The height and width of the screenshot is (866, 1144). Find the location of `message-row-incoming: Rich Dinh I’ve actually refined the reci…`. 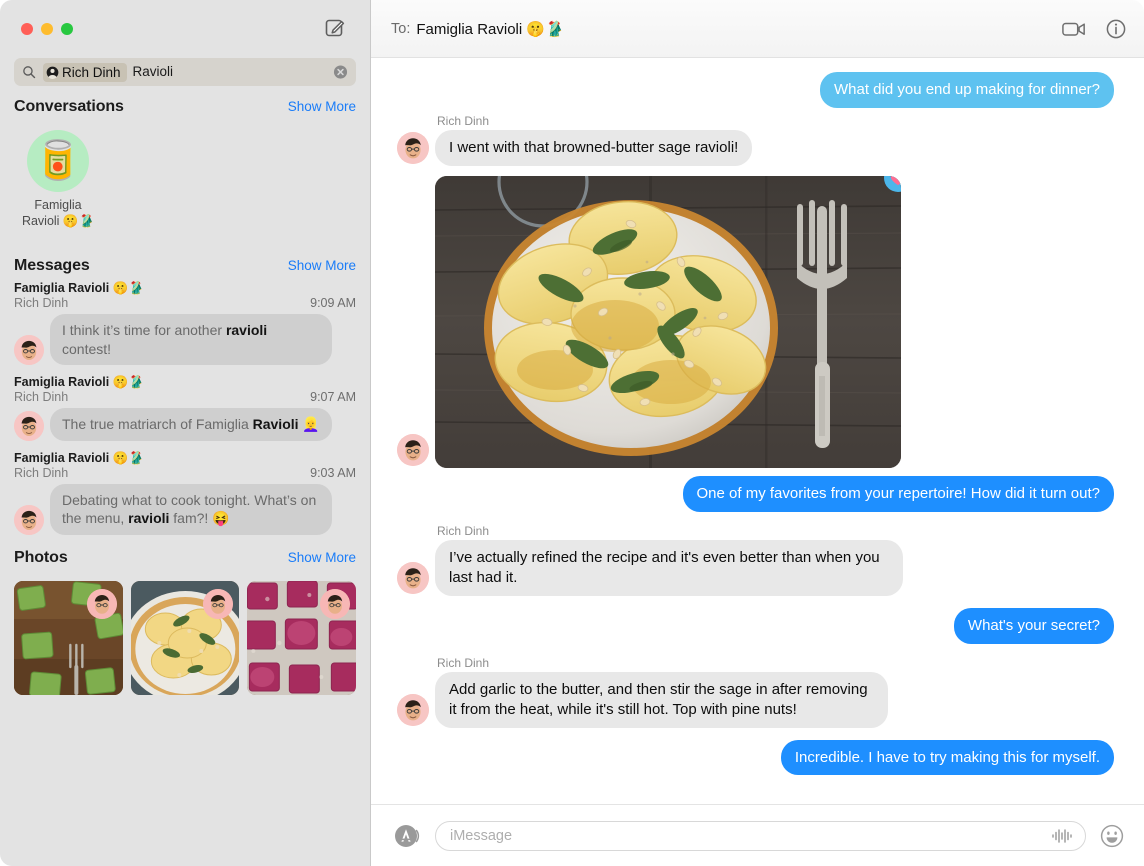

message-row-incoming: Rich Dinh I’ve actually refined the reci… is located at coordinates (755, 560).